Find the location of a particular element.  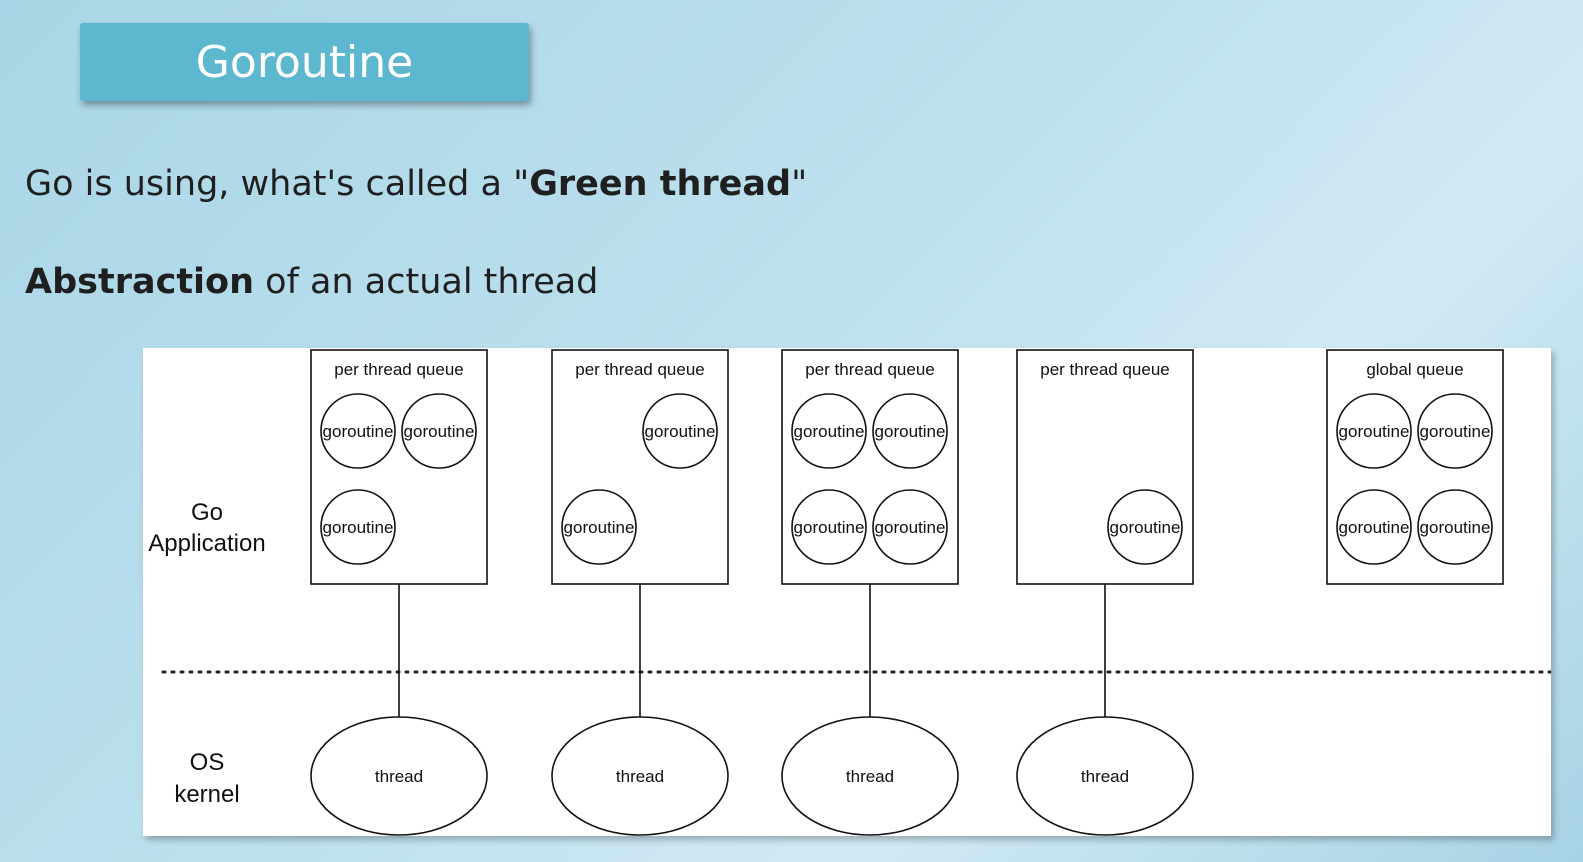

queue-label: global queue is located at coordinates (1414, 369).